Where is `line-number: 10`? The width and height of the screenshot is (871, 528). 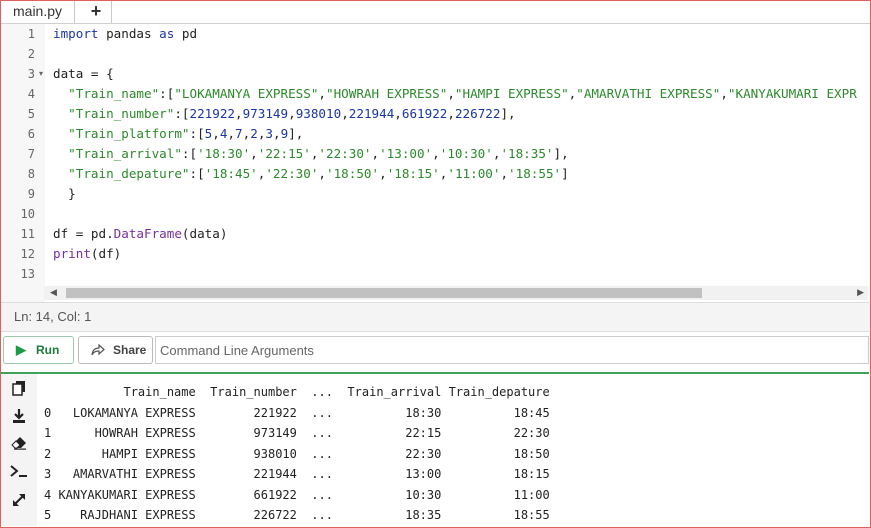 line-number: 10 is located at coordinates (27, 214).